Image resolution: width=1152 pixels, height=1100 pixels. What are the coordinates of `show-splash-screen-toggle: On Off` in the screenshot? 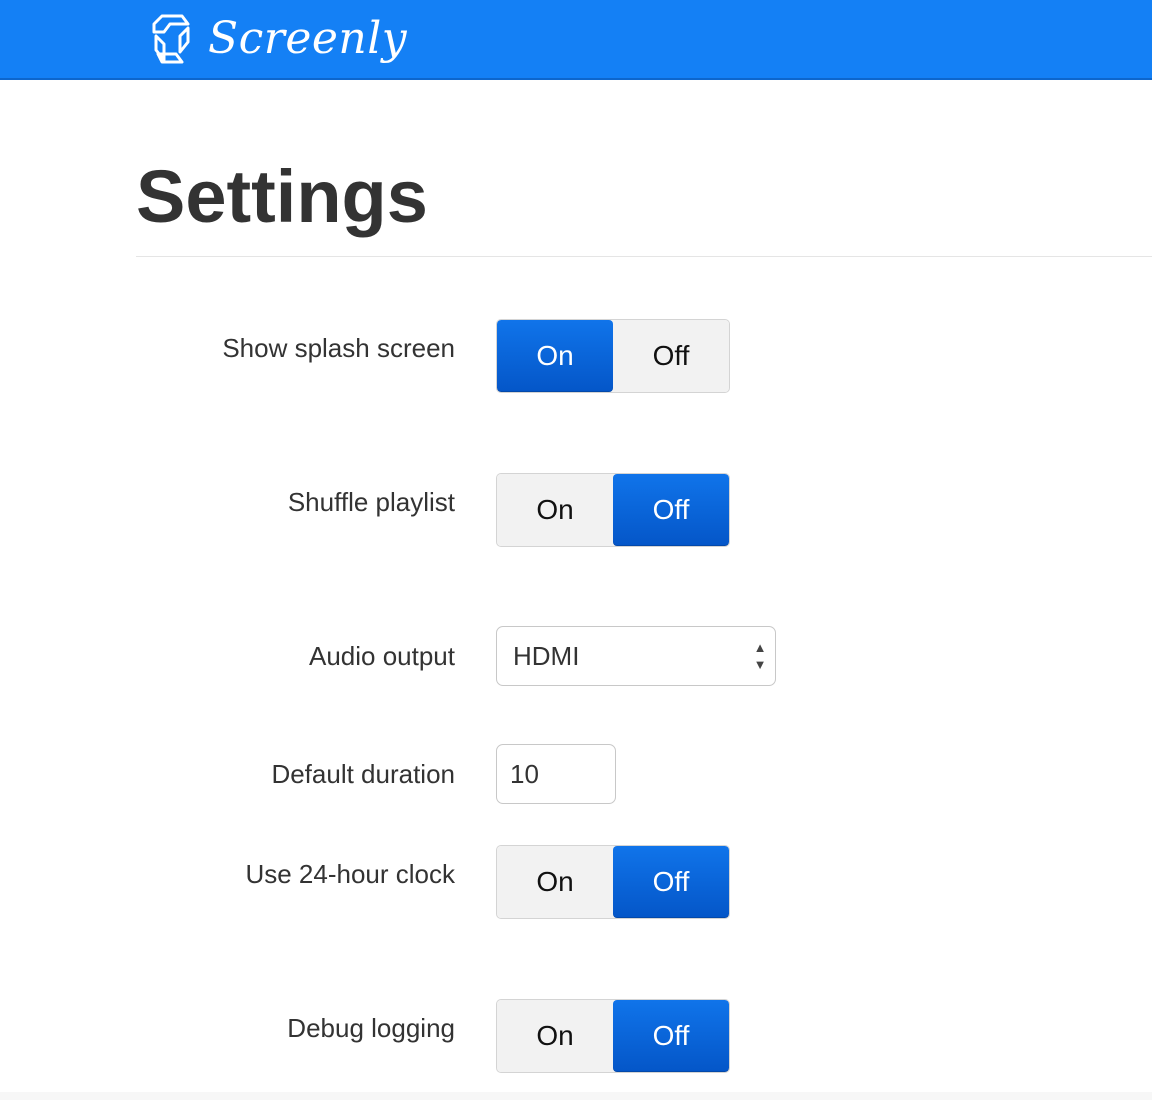 It's located at (613, 356).